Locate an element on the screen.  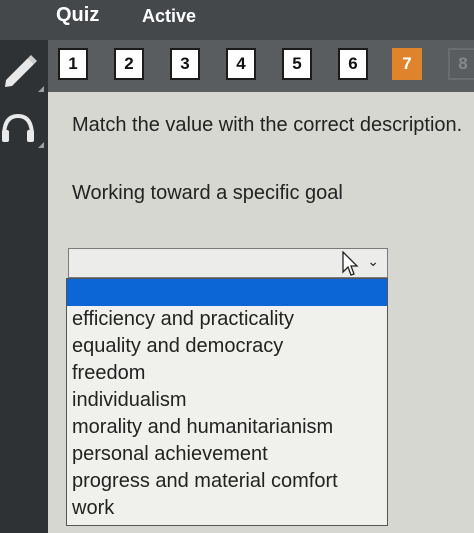
dropdown-option-blank is located at coordinates (227, 292).